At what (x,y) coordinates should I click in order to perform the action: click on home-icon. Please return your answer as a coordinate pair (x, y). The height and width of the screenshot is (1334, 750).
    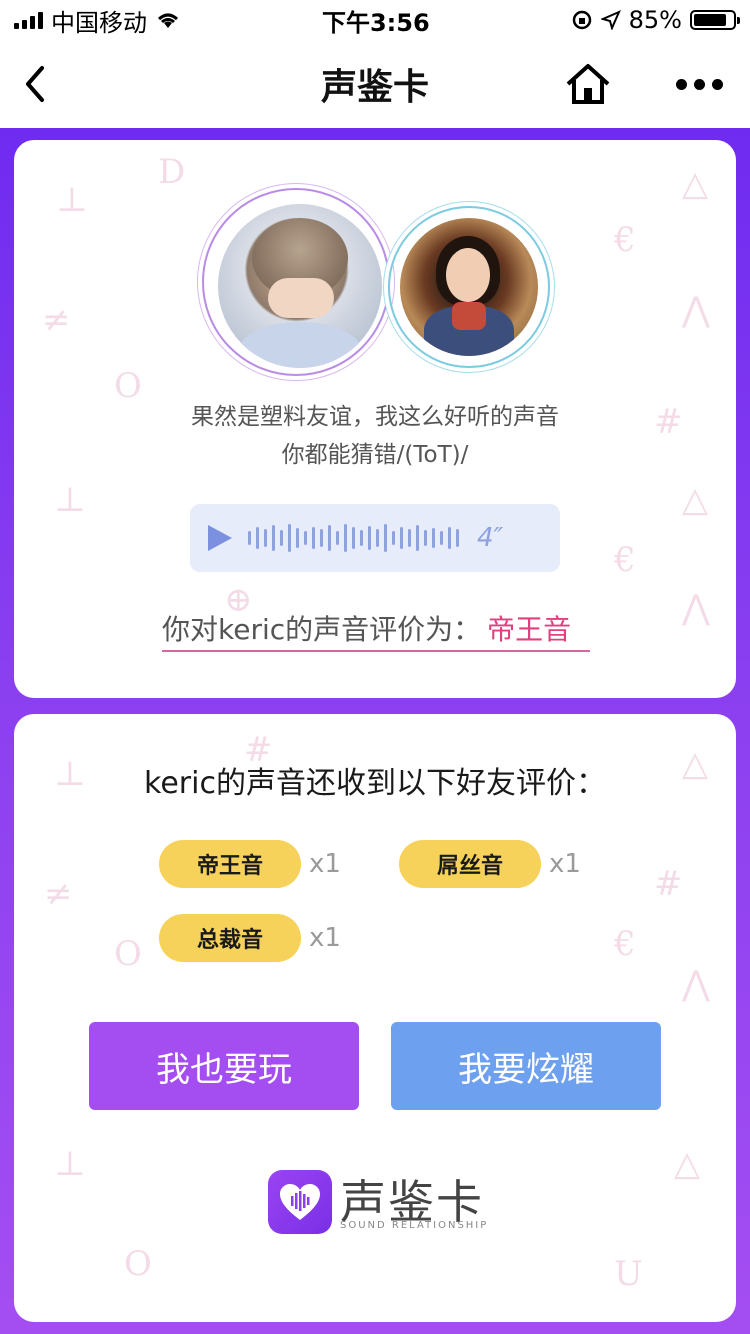
    Looking at the image, I should click on (588, 84).